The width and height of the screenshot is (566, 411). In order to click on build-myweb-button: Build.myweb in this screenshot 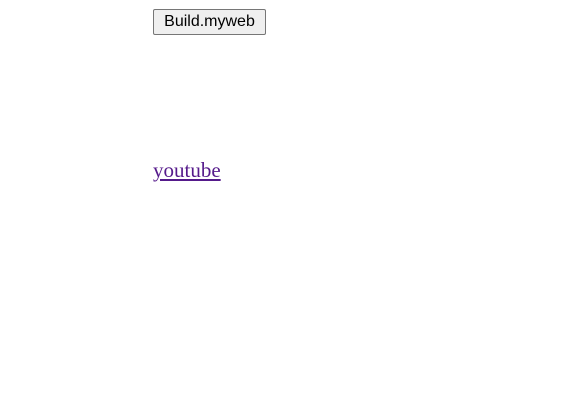, I will do `click(209, 22)`.